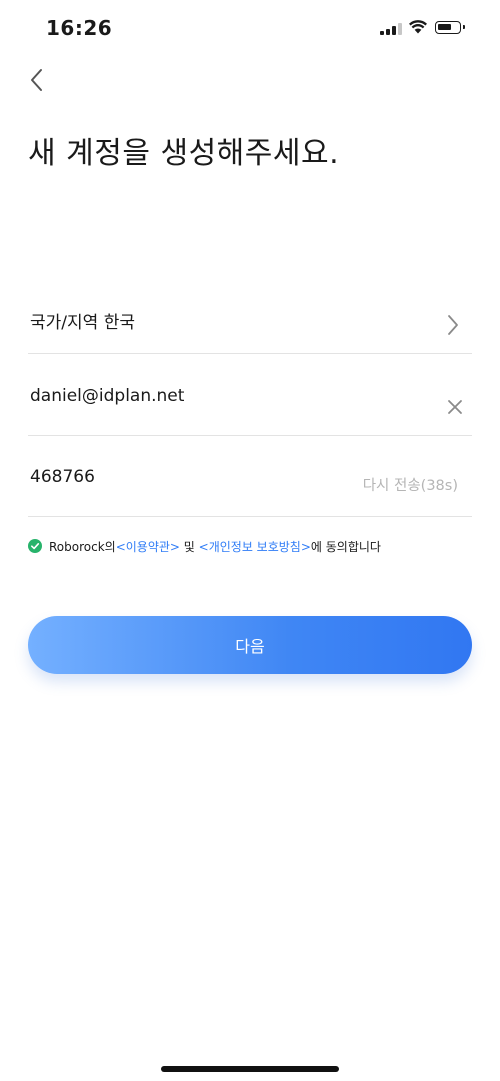 The height and width of the screenshot is (1081, 500). I want to click on back-chevron-icon, so click(36, 80).